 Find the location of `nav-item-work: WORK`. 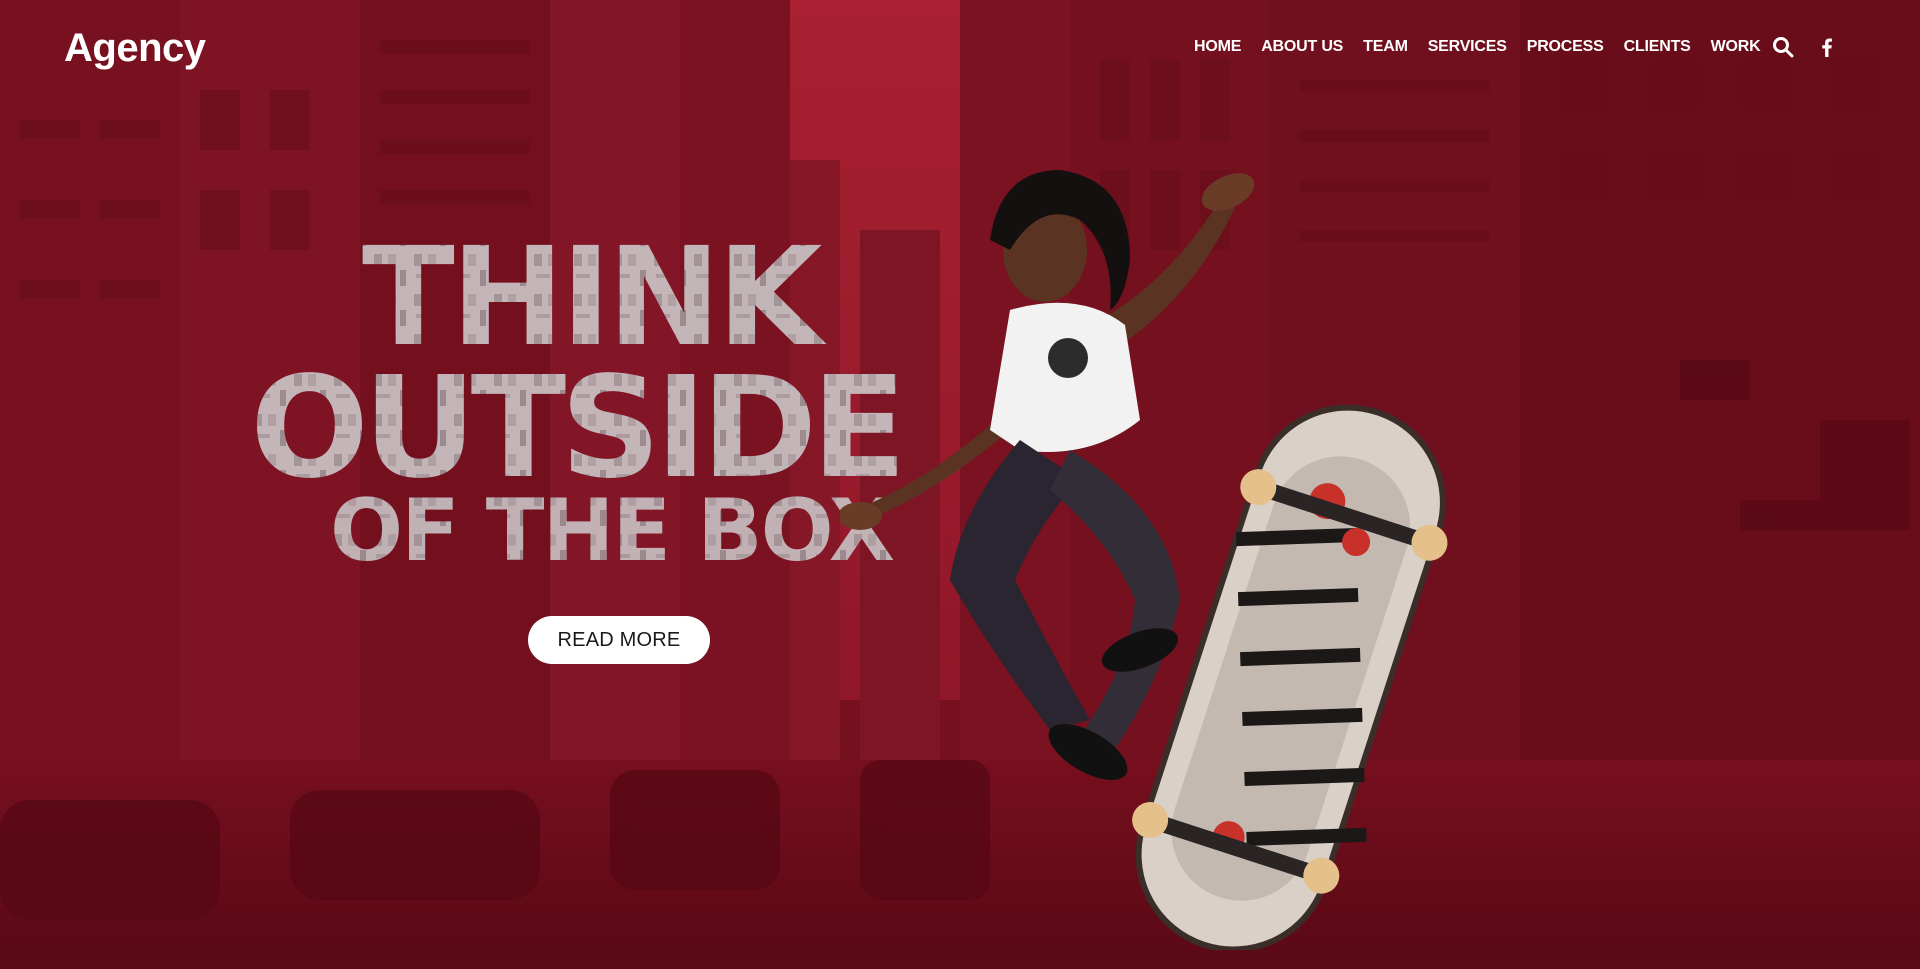

nav-item-work: WORK is located at coordinates (1736, 47).